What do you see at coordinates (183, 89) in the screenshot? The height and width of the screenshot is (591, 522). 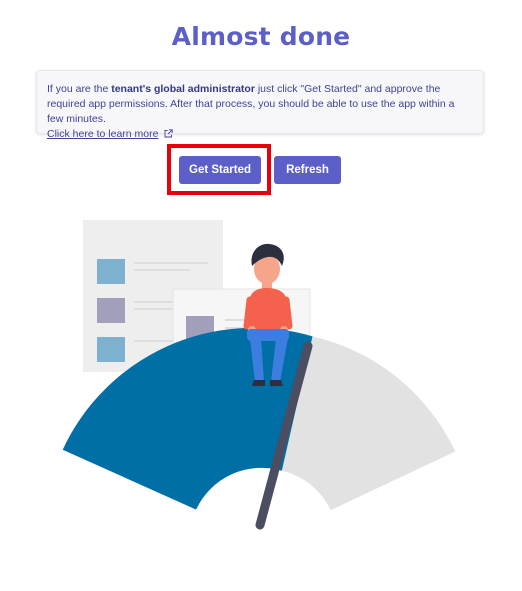 I see `info-bold-text: tenant's global administrator` at bounding box center [183, 89].